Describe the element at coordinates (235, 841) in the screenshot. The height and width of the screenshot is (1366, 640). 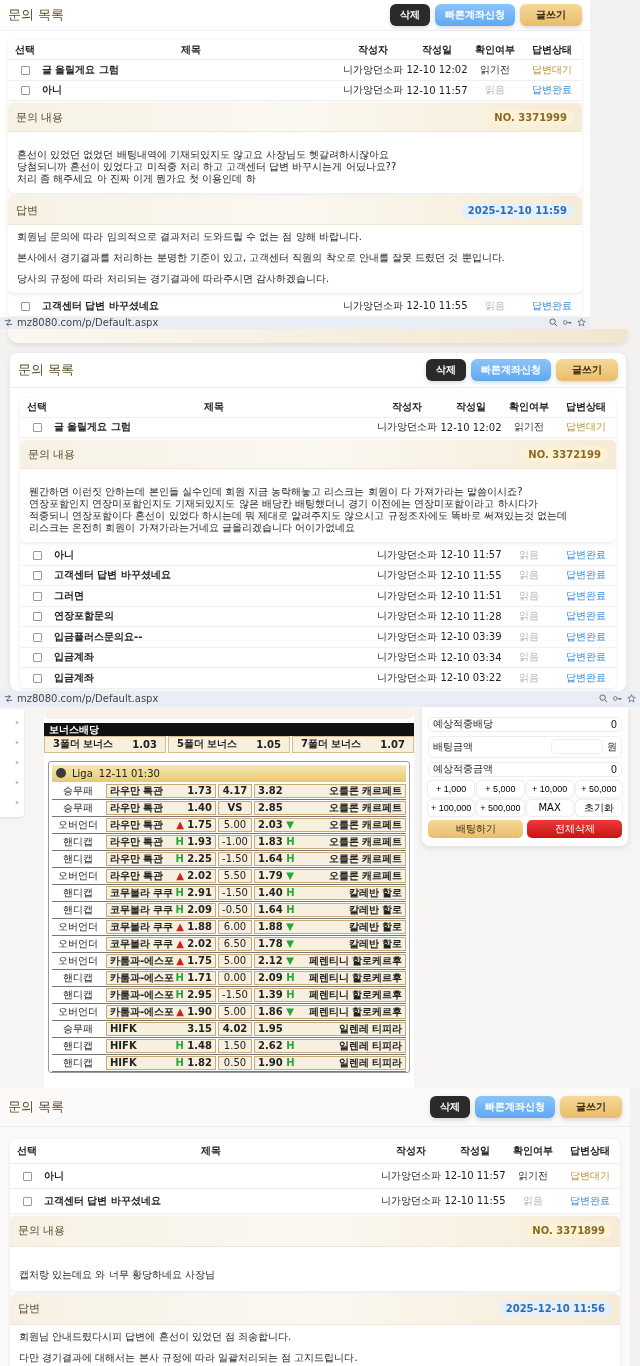
I see `draw-odds-button: -1.00` at that location.